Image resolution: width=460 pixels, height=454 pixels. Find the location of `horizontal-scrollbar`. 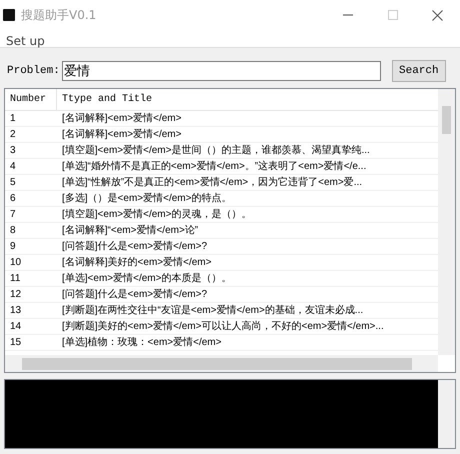

horizontal-scrollbar is located at coordinates (221, 363).